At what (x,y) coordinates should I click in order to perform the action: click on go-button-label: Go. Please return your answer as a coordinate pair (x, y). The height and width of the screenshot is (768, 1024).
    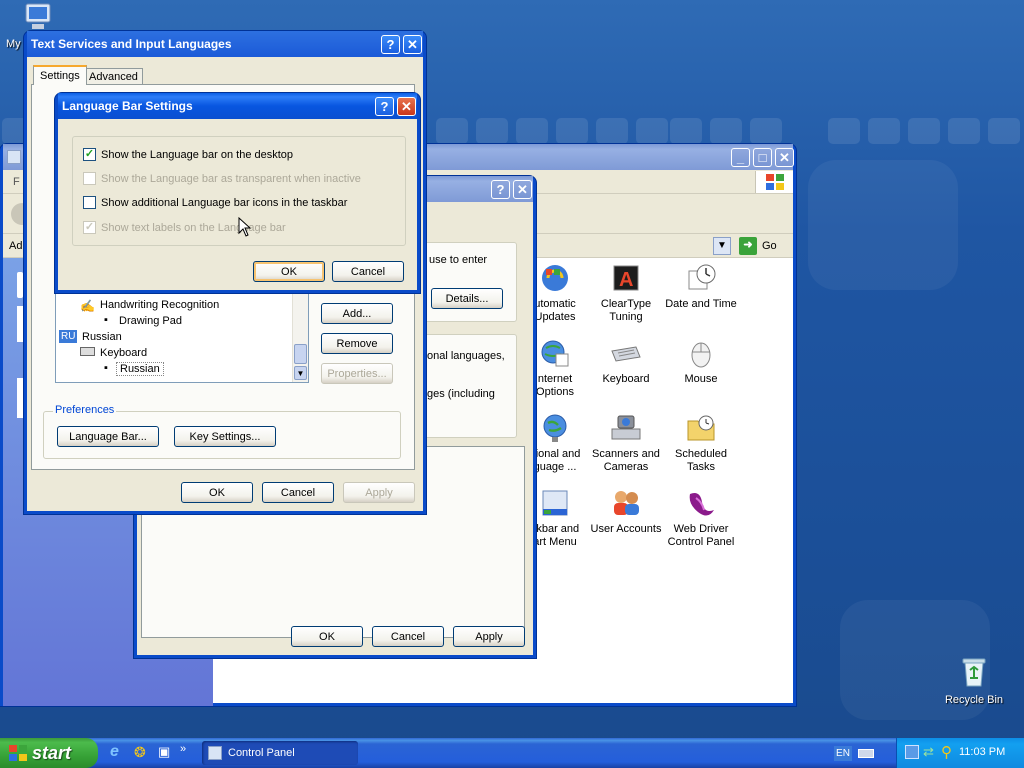
    Looking at the image, I should click on (769, 246).